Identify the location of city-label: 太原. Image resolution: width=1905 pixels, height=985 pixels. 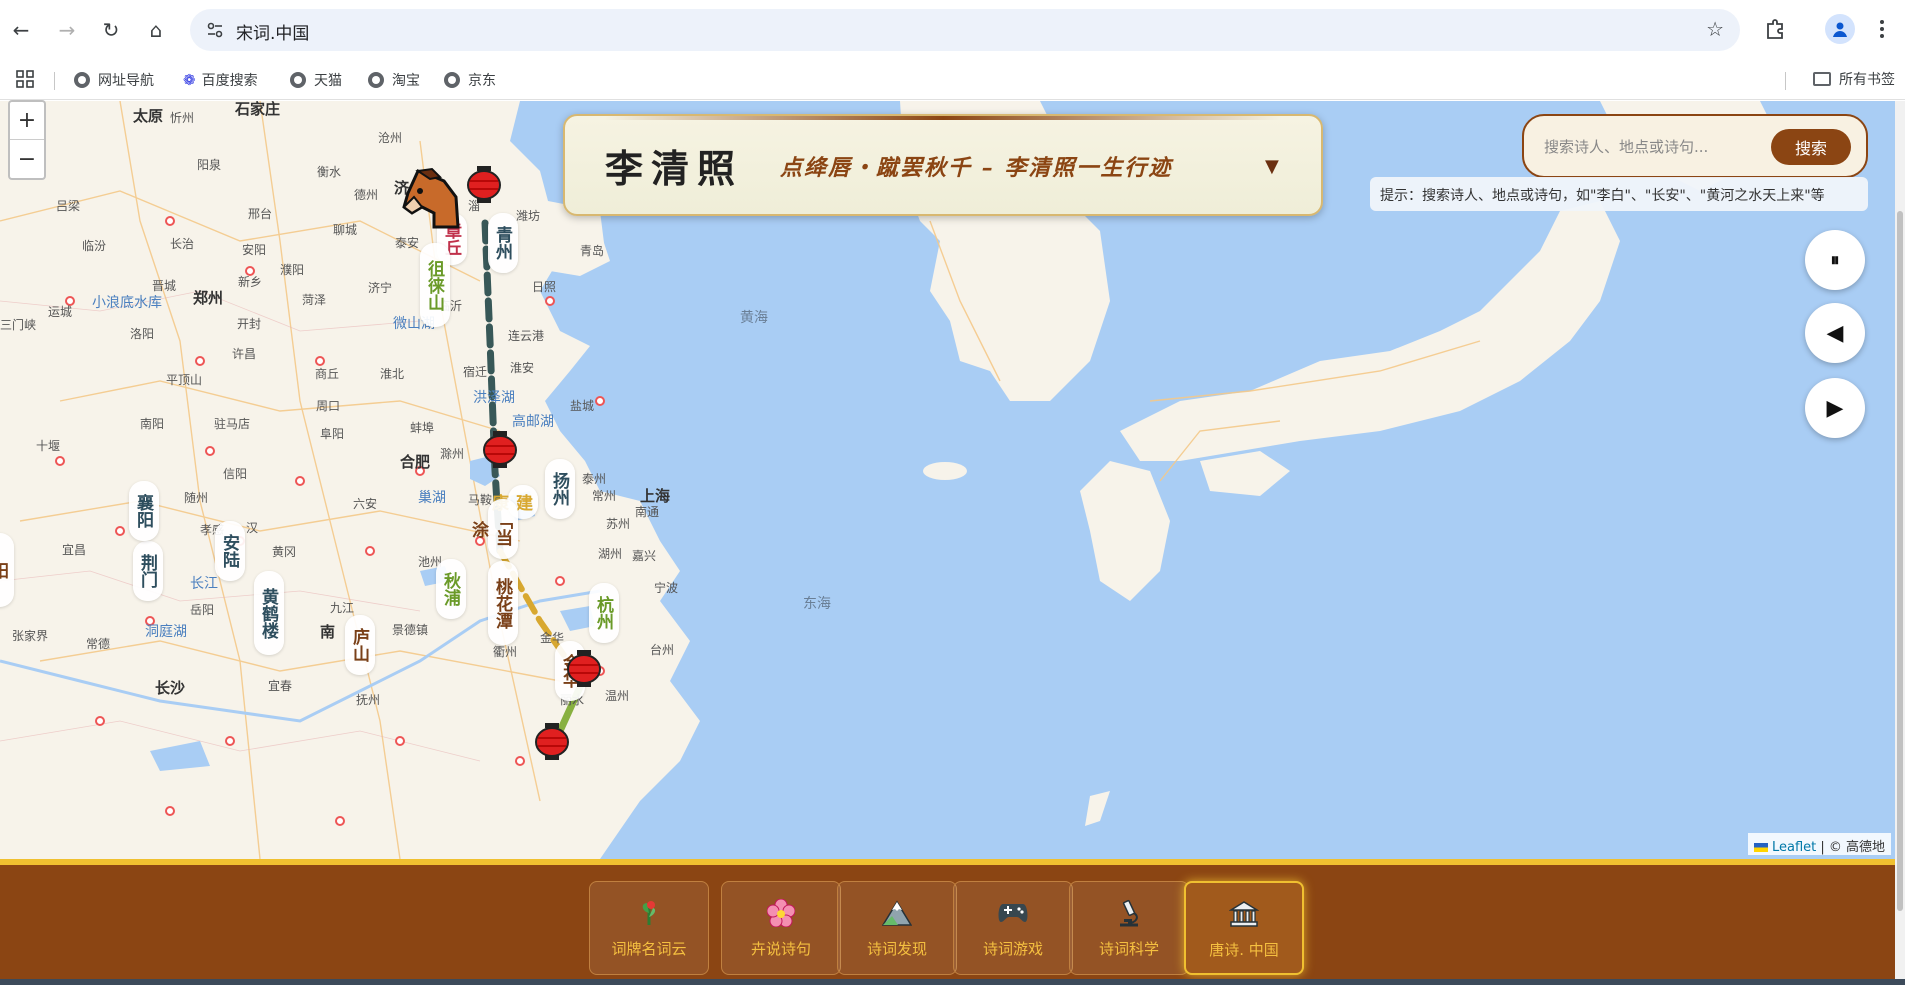
(148, 116).